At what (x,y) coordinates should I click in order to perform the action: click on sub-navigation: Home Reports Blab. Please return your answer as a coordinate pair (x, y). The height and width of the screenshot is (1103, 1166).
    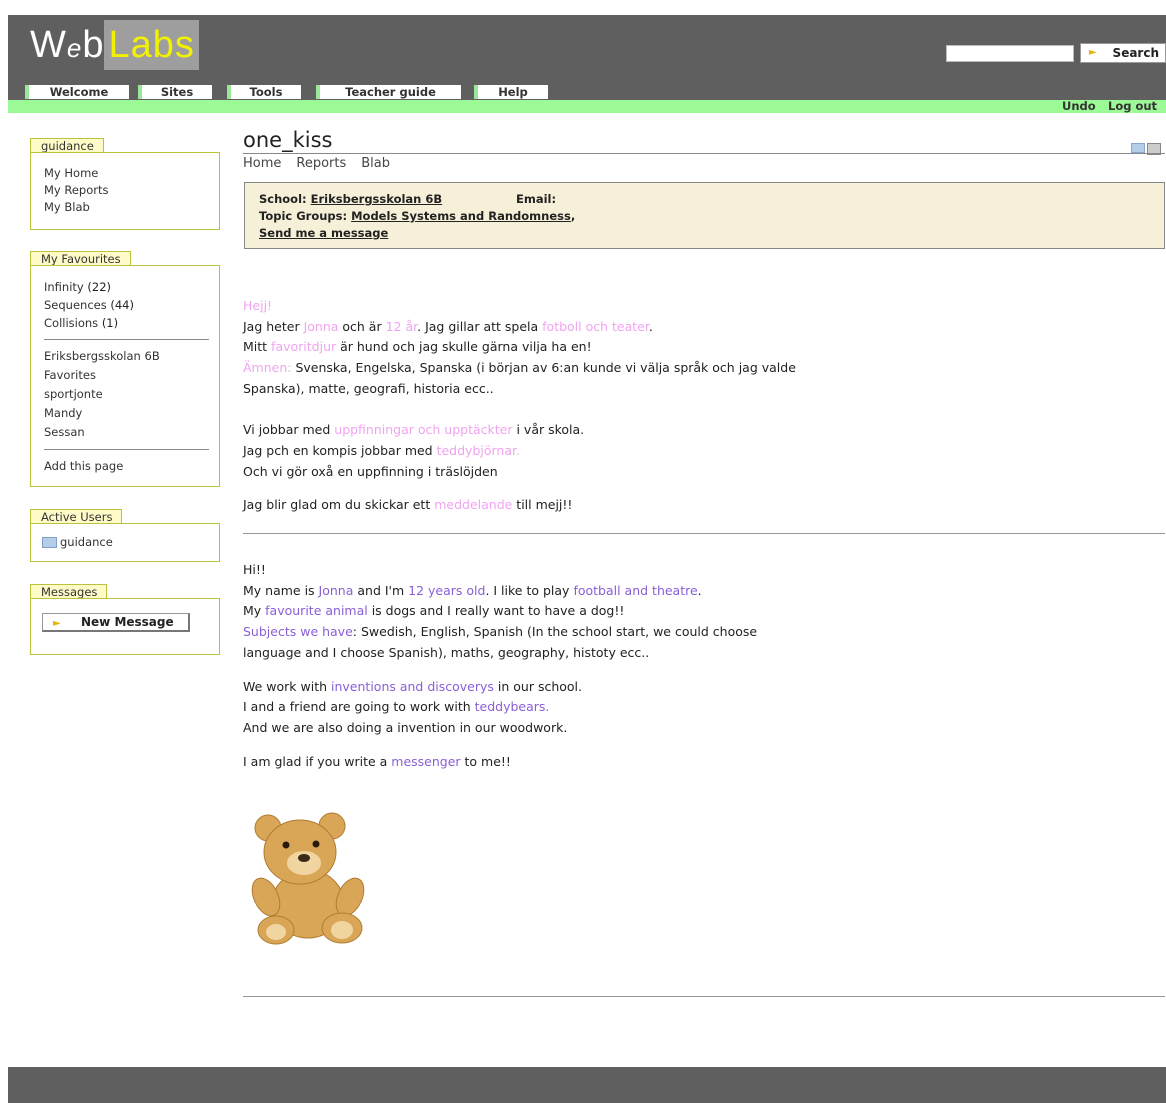
    Looking at the image, I should click on (324, 163).